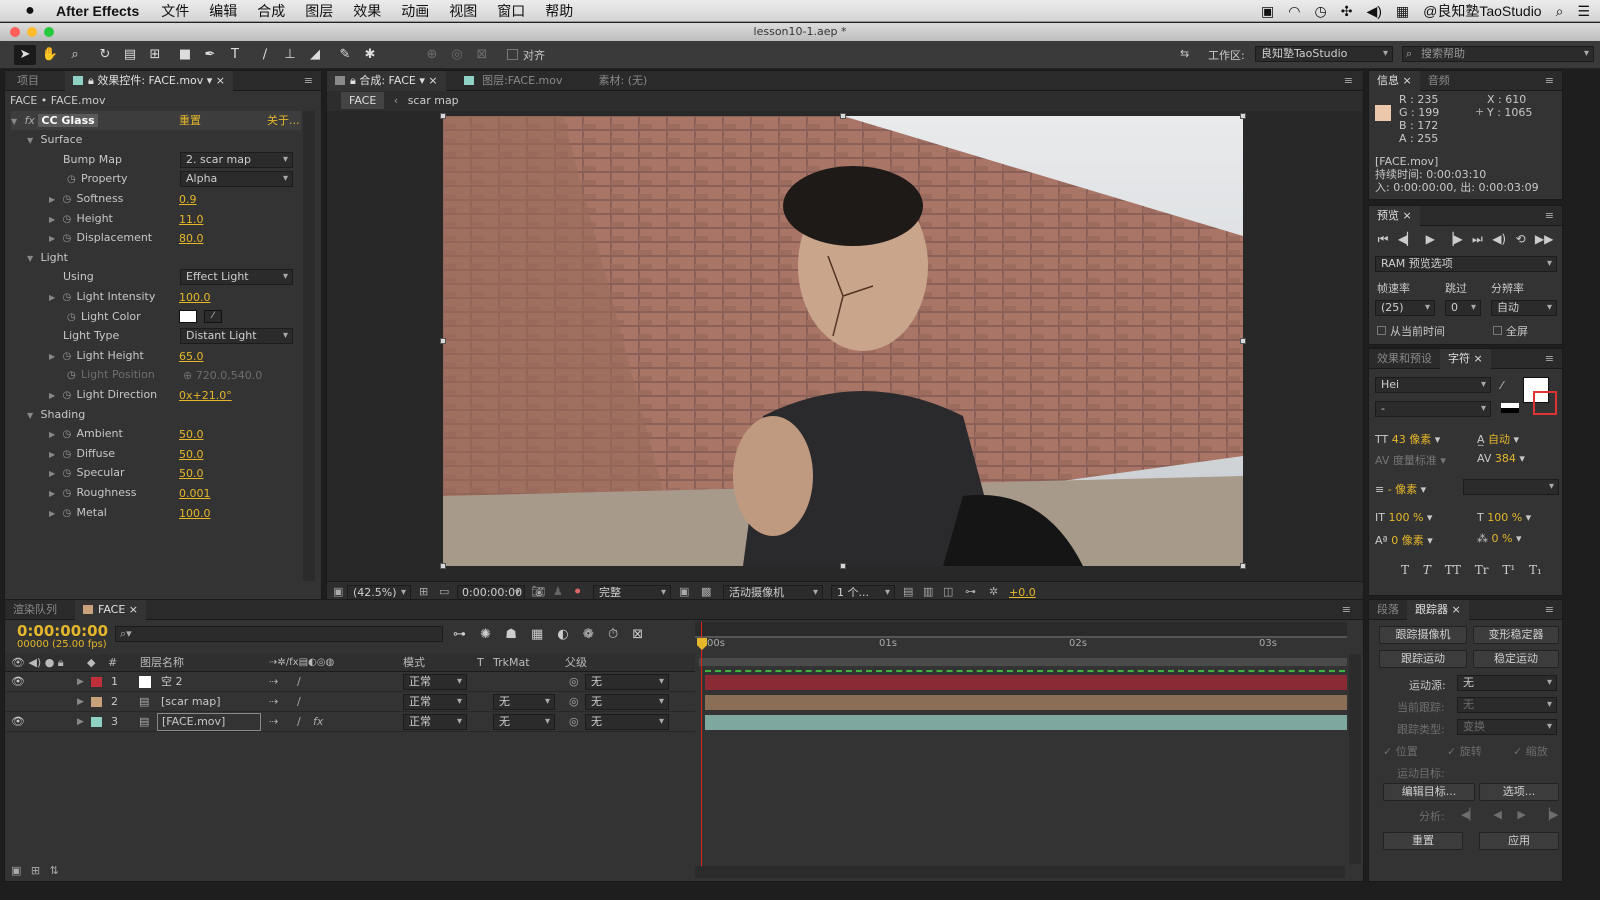  I want to click on trkmat-dropdown: 无, so click(524, 702).